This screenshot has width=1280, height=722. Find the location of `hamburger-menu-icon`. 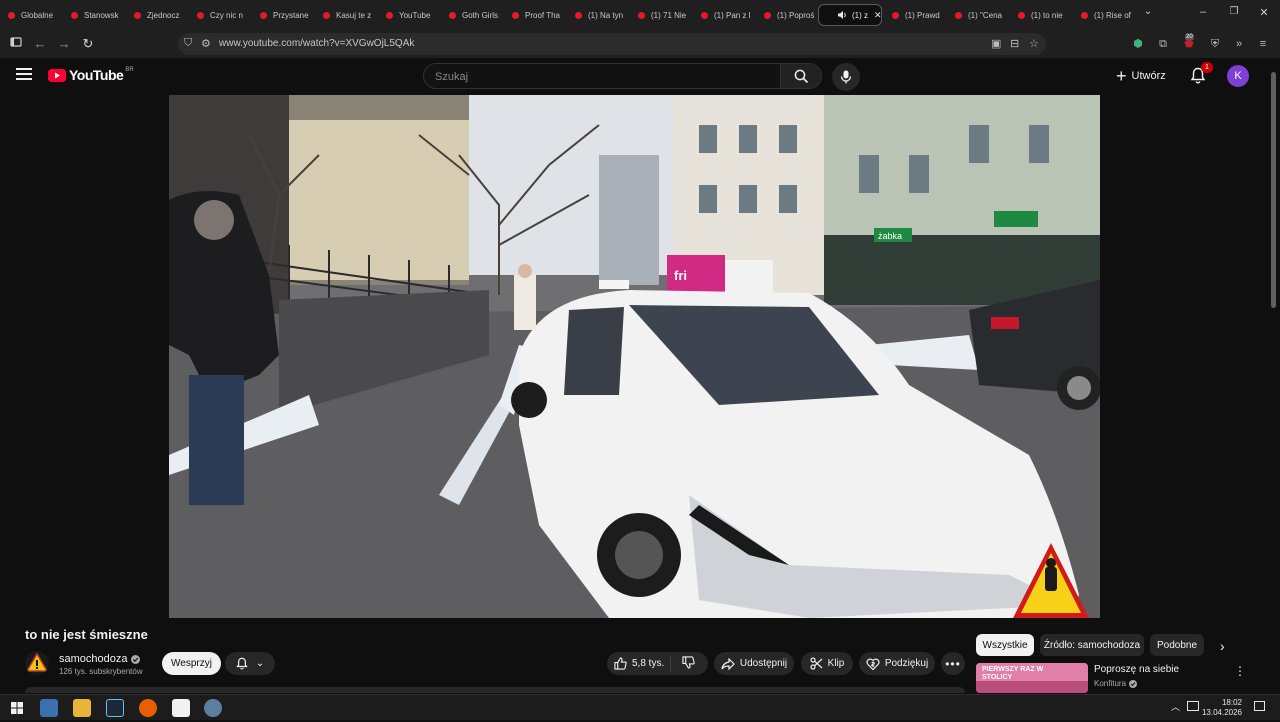

hamburger-menu-icon is located at coordinates (24, 75).